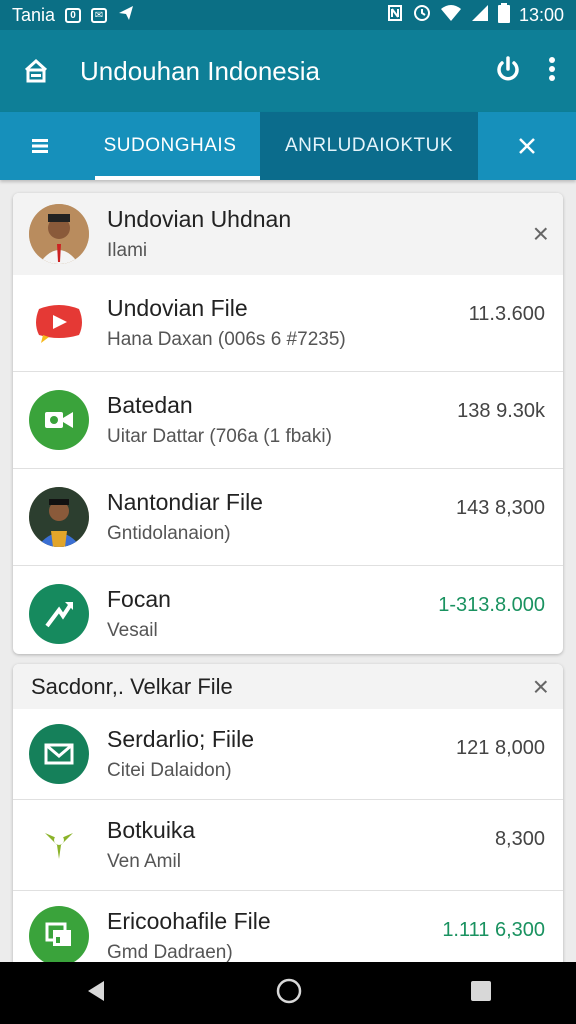 The image size is (576, 1024). Describe the element at coordinates (59, 614) in the screenshot. I see `chart-arrow-icon` at that location.